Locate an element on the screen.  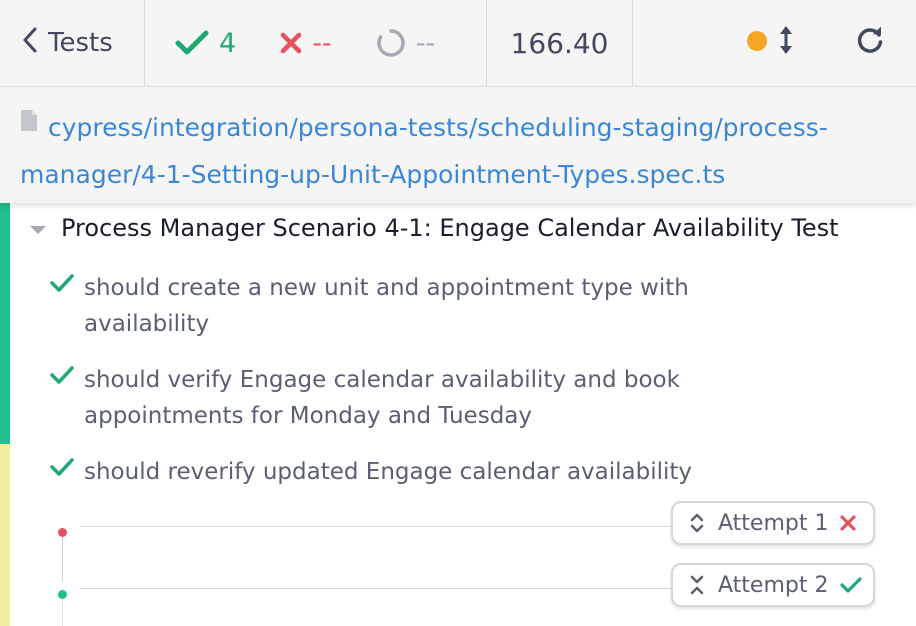
collapse-icon is located at coordinates (697, 585).